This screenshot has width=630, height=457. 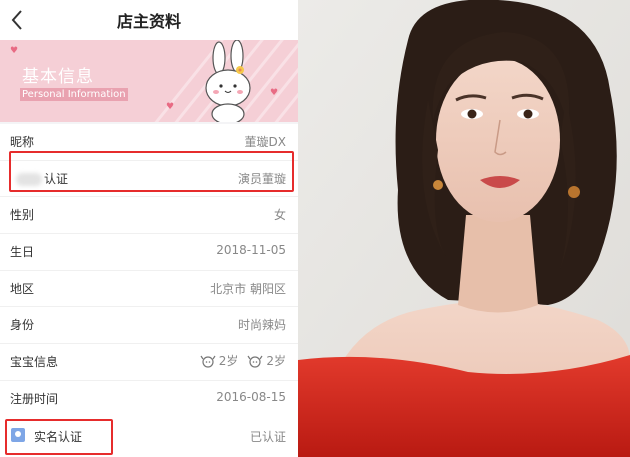 What do you see at coordinates (251, 250) in the screenshot?
I see `row-value: 2018-11-05` at bounding box center [251, 250].